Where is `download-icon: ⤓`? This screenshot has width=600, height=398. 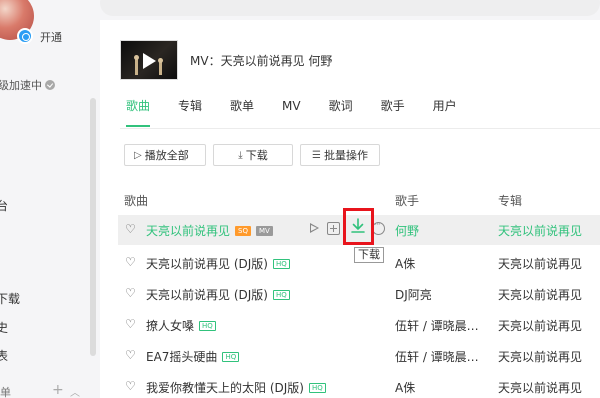 download-icon: ⤓ is located at coordinates (240, 155).